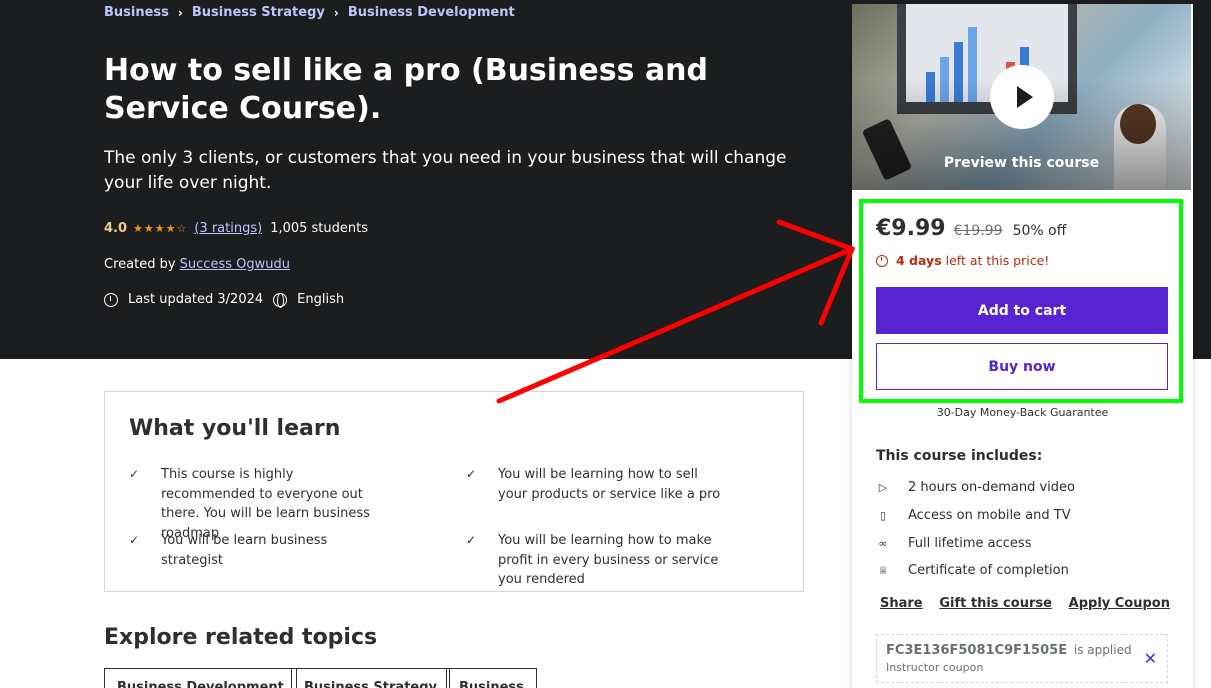 This screenshot has width=1211, height=688. I want to click on learn-title: What you'll learn, so click(235, 428).